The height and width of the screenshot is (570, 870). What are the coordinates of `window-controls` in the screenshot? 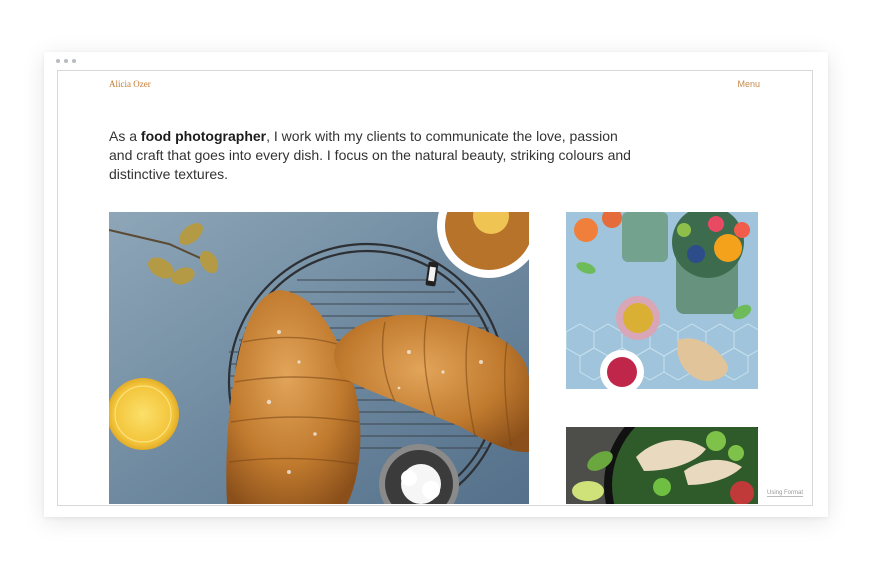 It's located at (66, 61).